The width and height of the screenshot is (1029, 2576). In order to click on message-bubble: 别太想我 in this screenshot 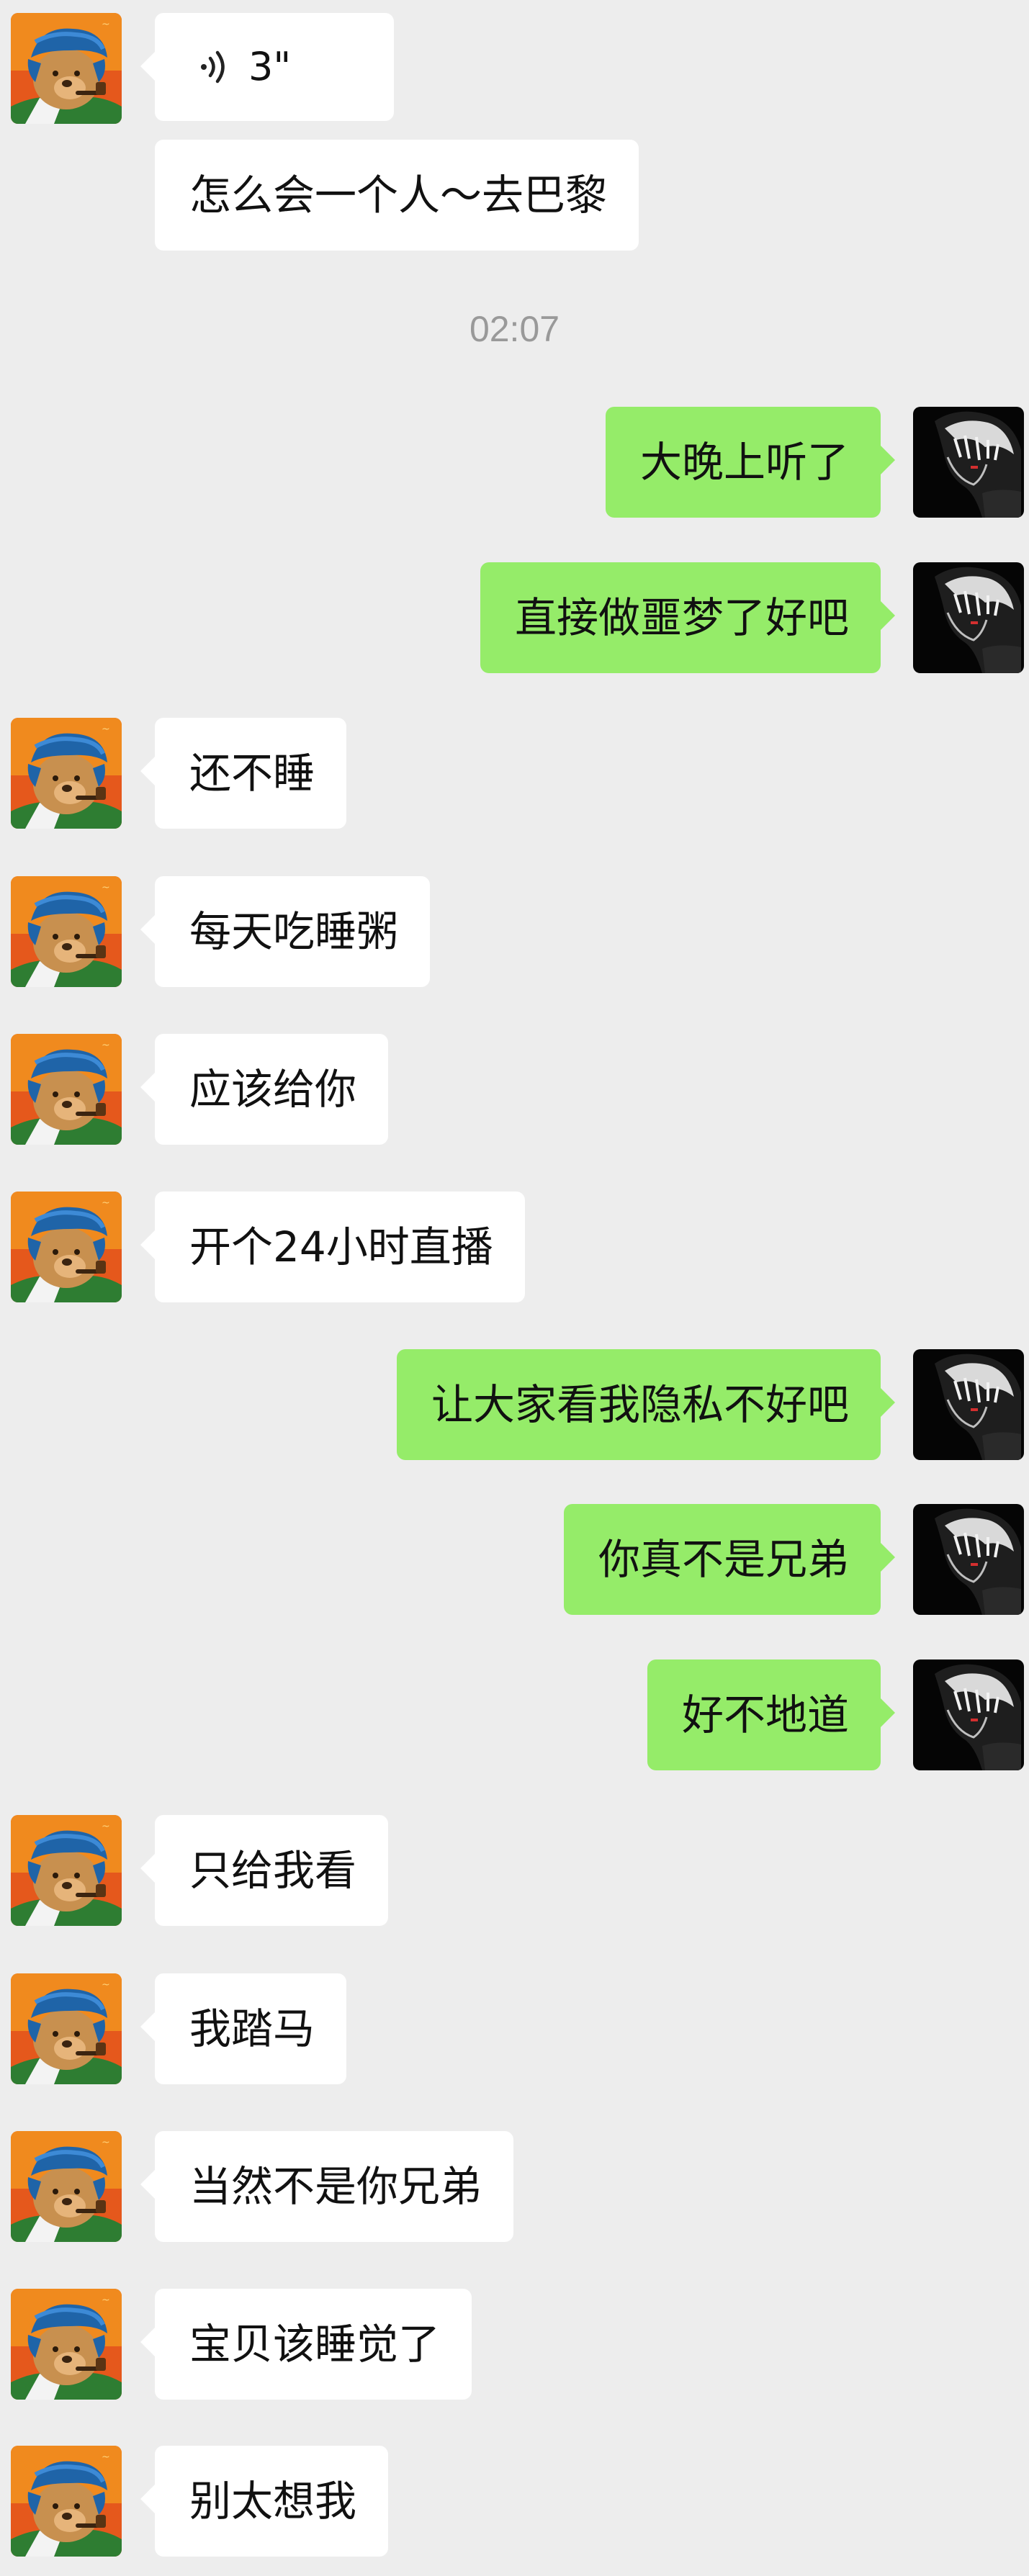, I will do `click(264, 2501)`.